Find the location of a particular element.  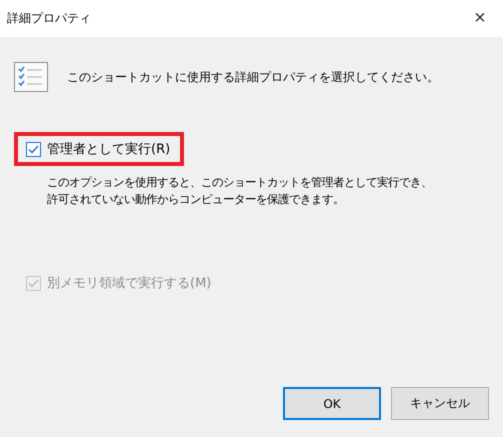

cancel-button: キャンセル is located at coordinates (440, 403).